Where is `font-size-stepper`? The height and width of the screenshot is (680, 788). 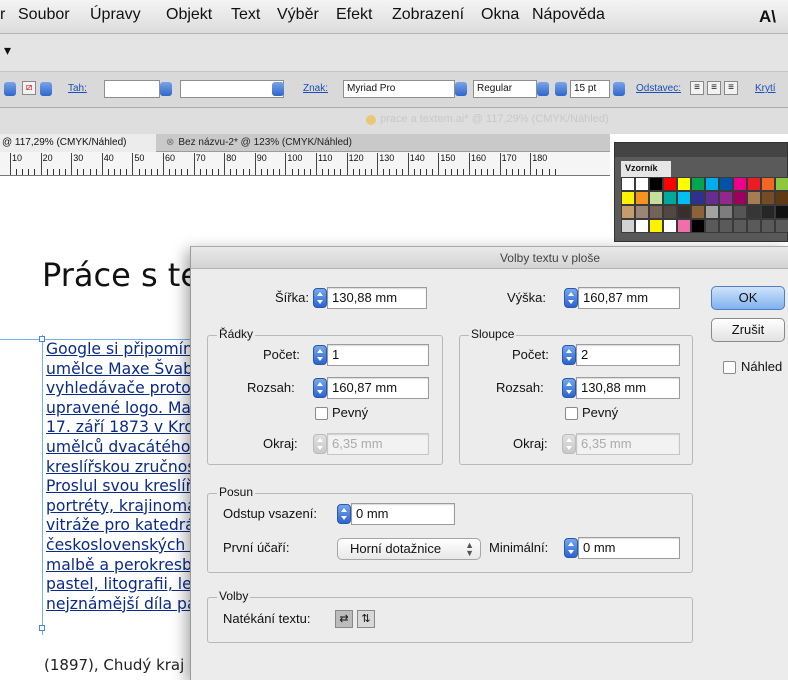
font-size-stepper is located at coordinates (561, 89).